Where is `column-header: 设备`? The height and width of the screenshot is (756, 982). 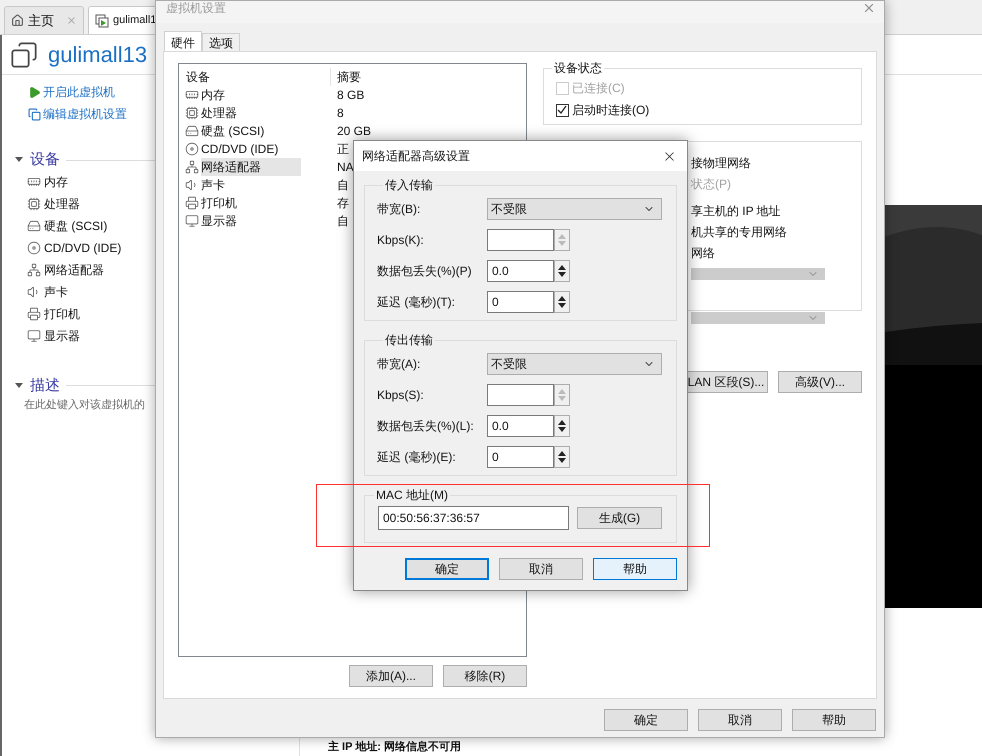
column-header: 设备 is located at coordinates (255, 77).